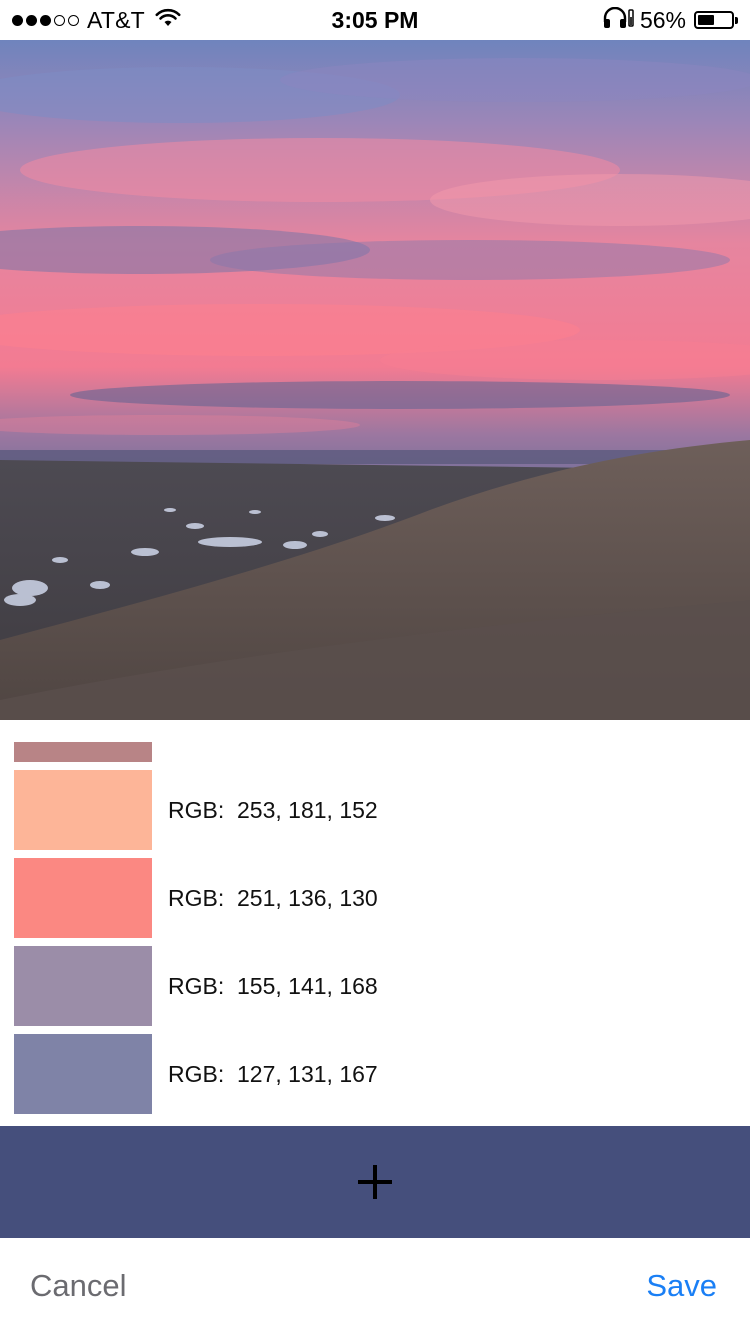  I want to click on swatch-row: RGB: 155, 141, 168, so click(375, 986).